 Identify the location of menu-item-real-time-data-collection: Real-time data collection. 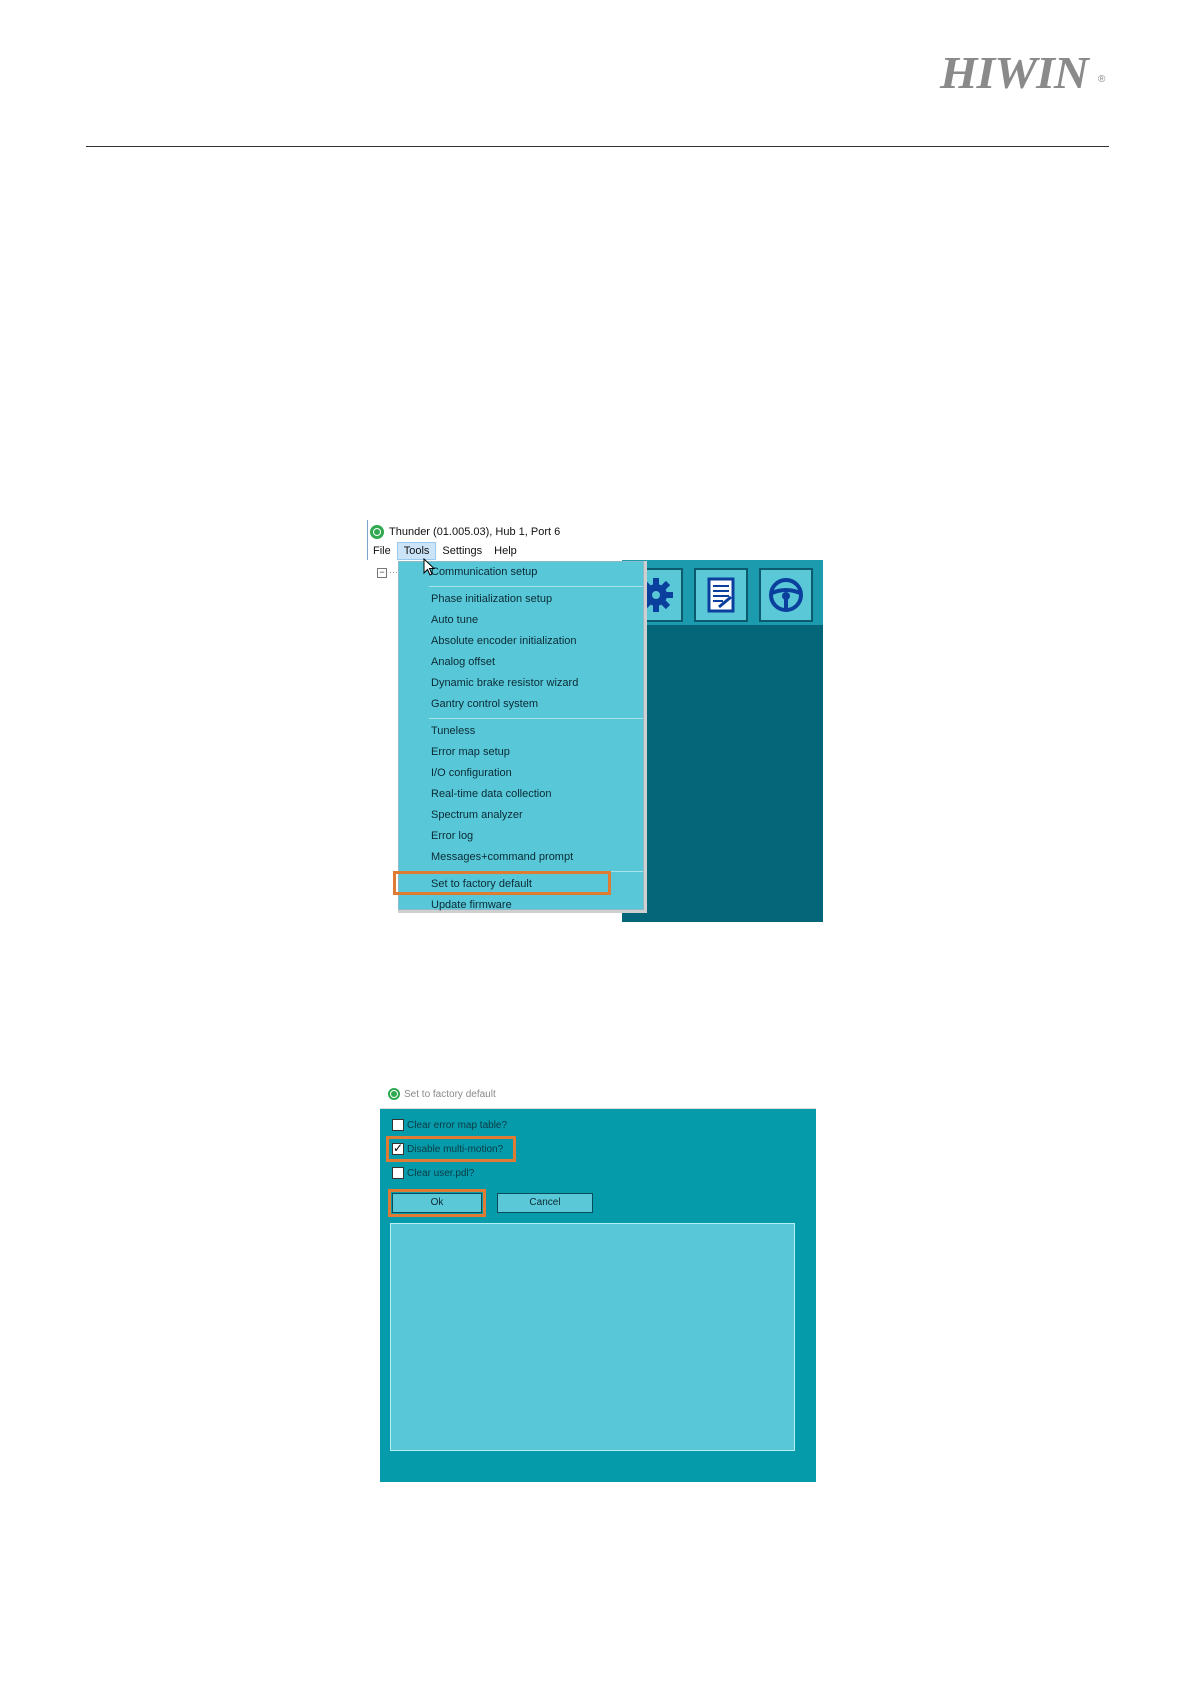
(491, 794).